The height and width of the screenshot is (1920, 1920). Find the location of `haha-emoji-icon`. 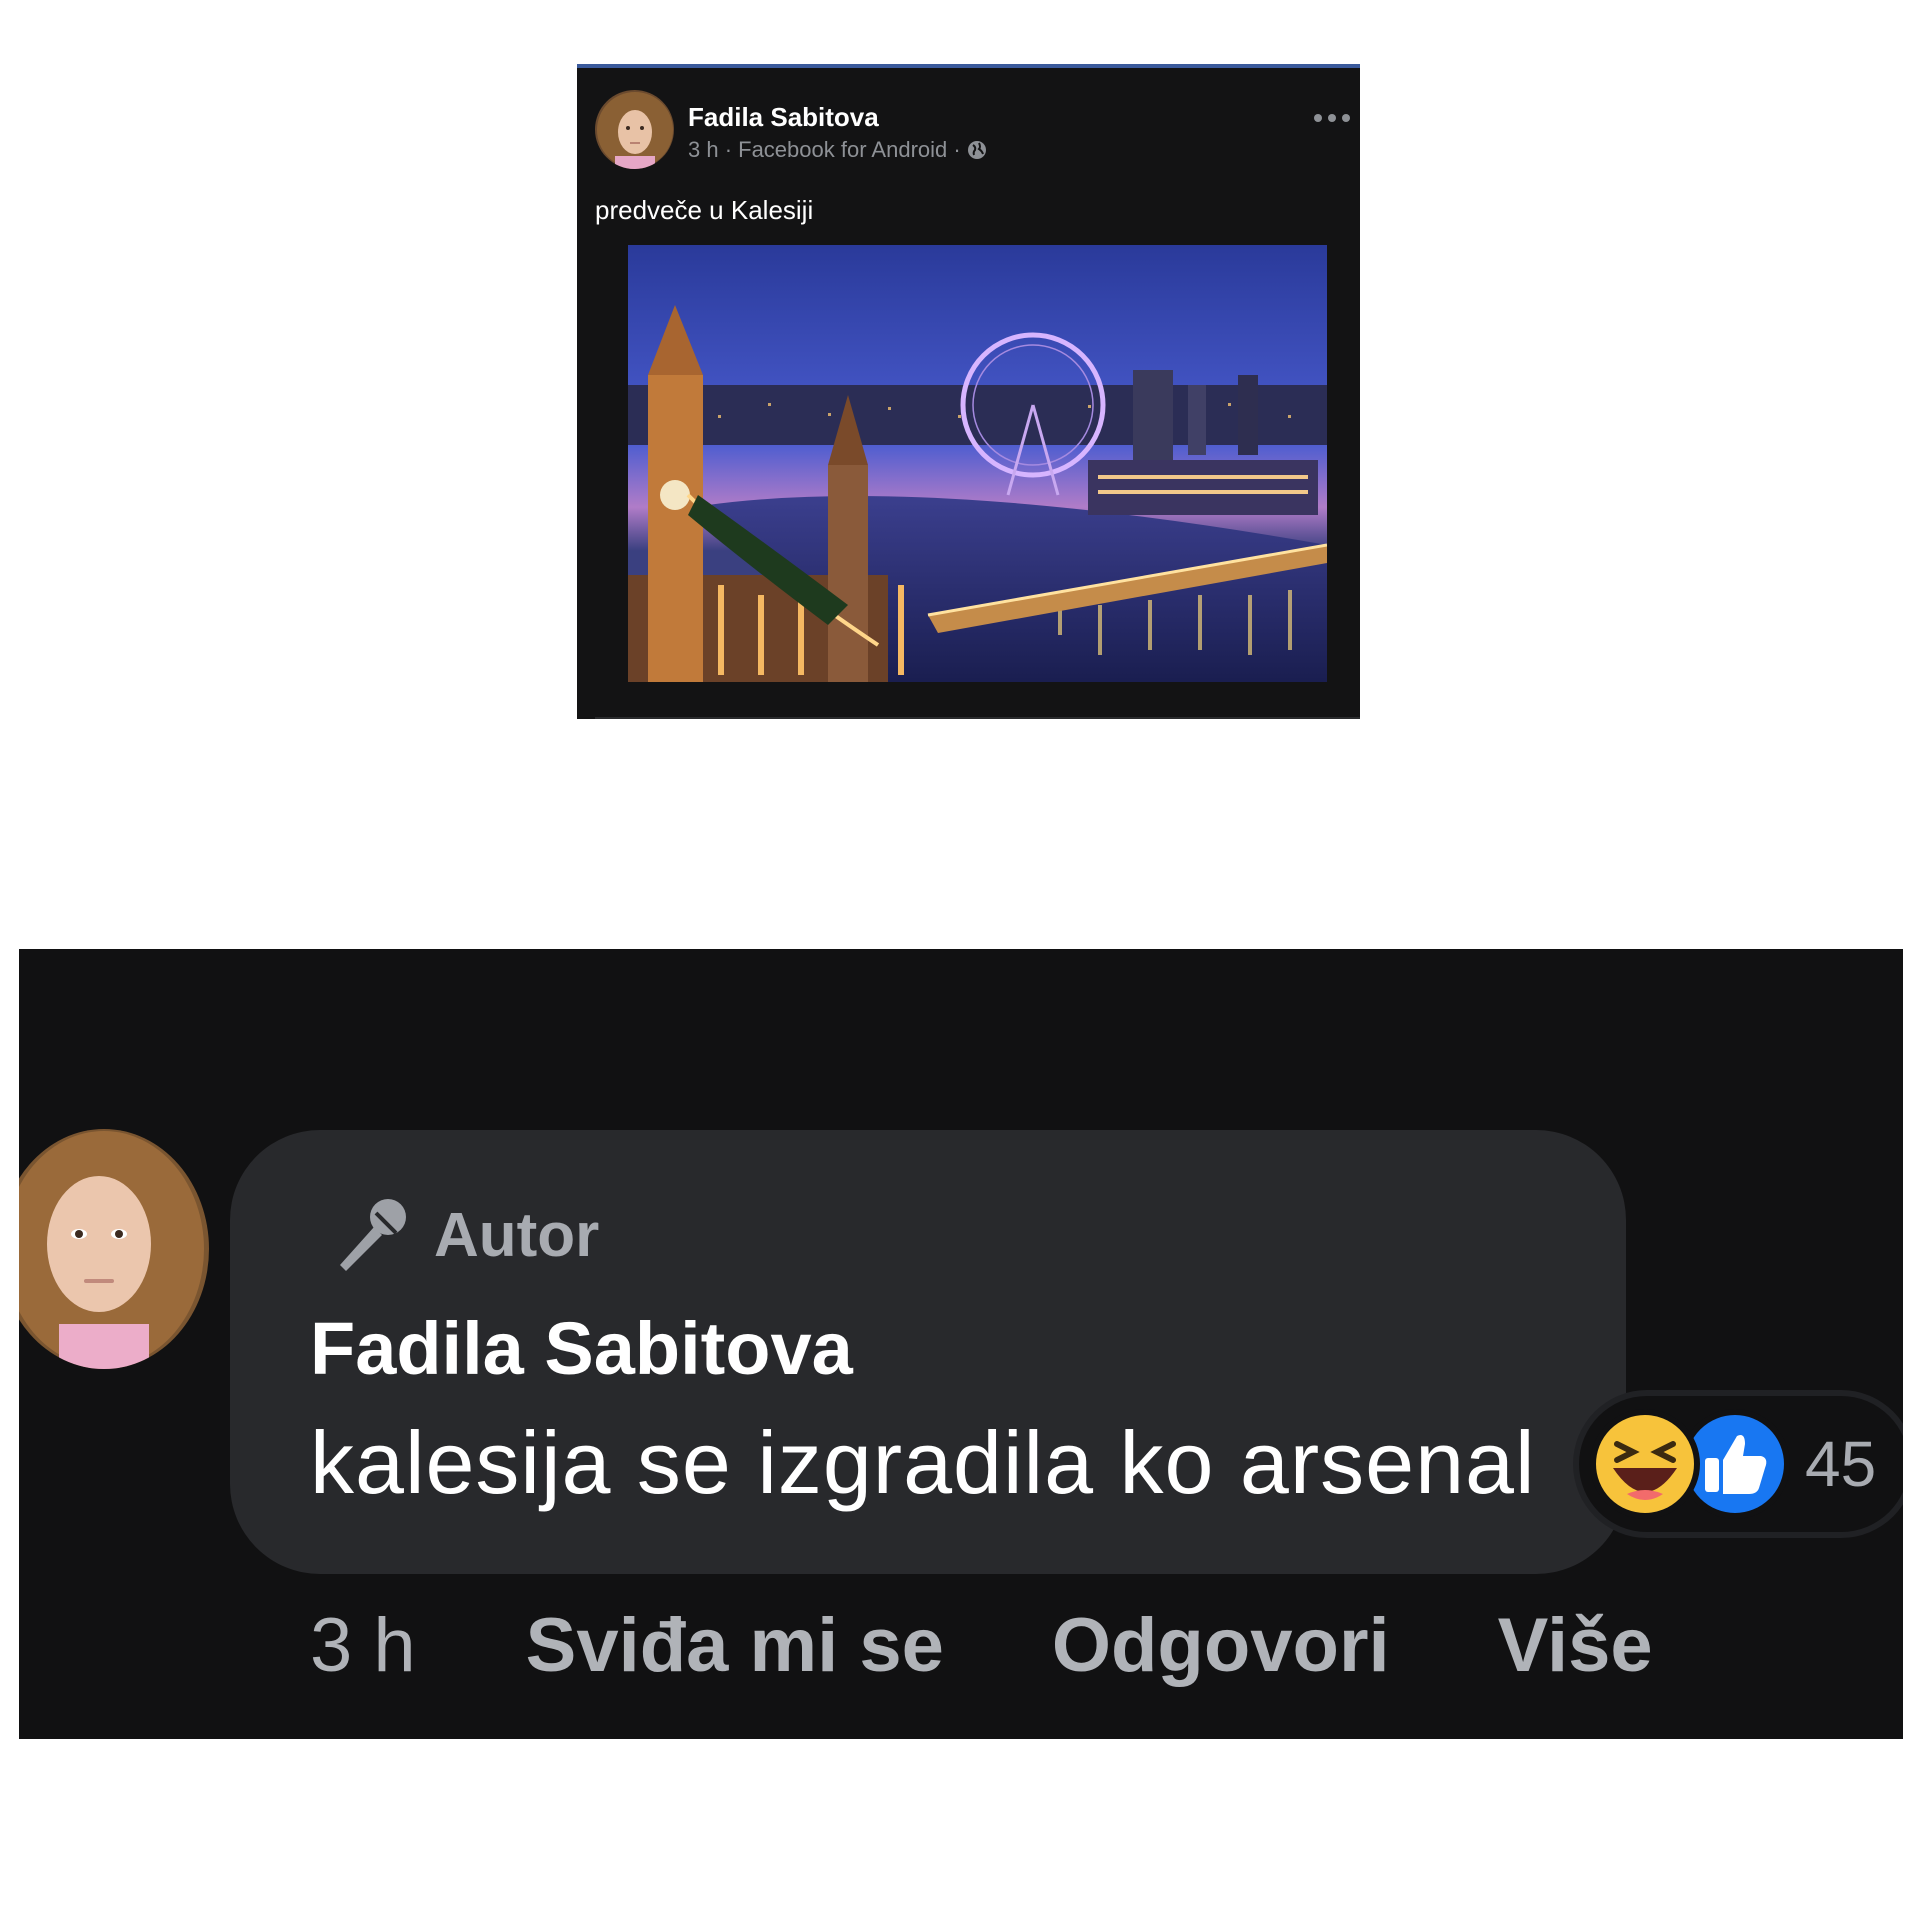

haha-emoji-icon is located at coordinates (1645, 1464).